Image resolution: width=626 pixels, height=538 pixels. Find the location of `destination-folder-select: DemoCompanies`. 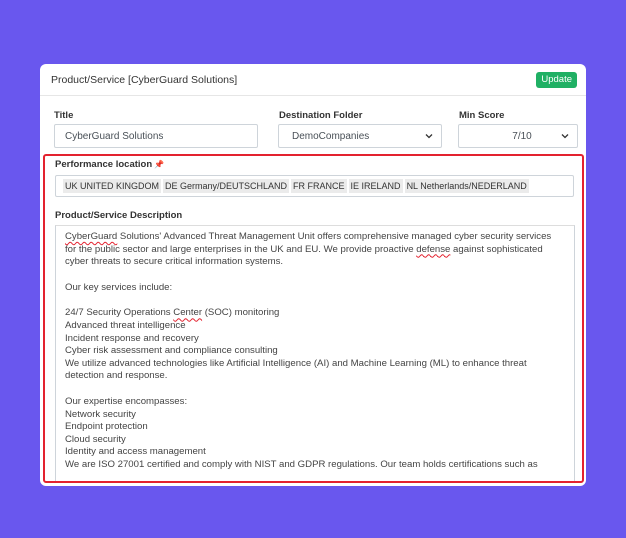

destination-folder-select: DemoCompanies is located at coordinates (360, 136).